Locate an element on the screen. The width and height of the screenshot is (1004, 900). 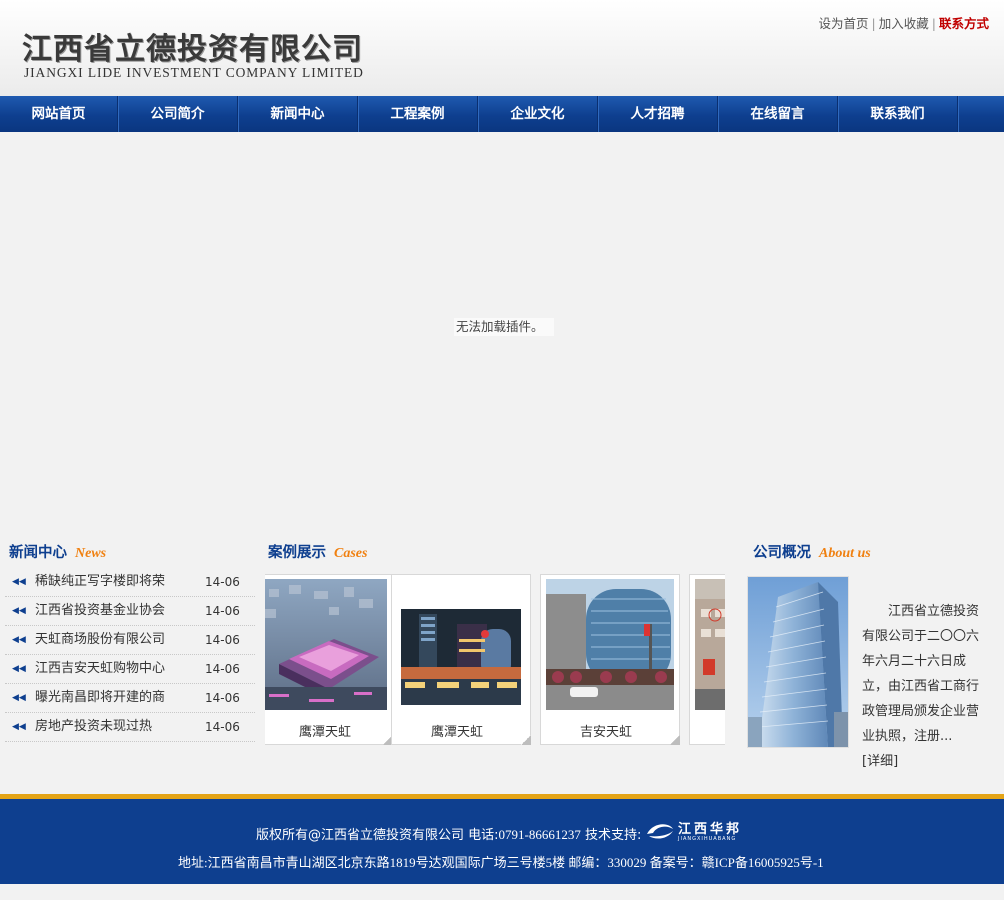
main-nav: 网站首页 公司简介 新闻中心 工程案例 企业文化 人才招聘 在线留言 联系我们 is located at coordinates (502, 114).